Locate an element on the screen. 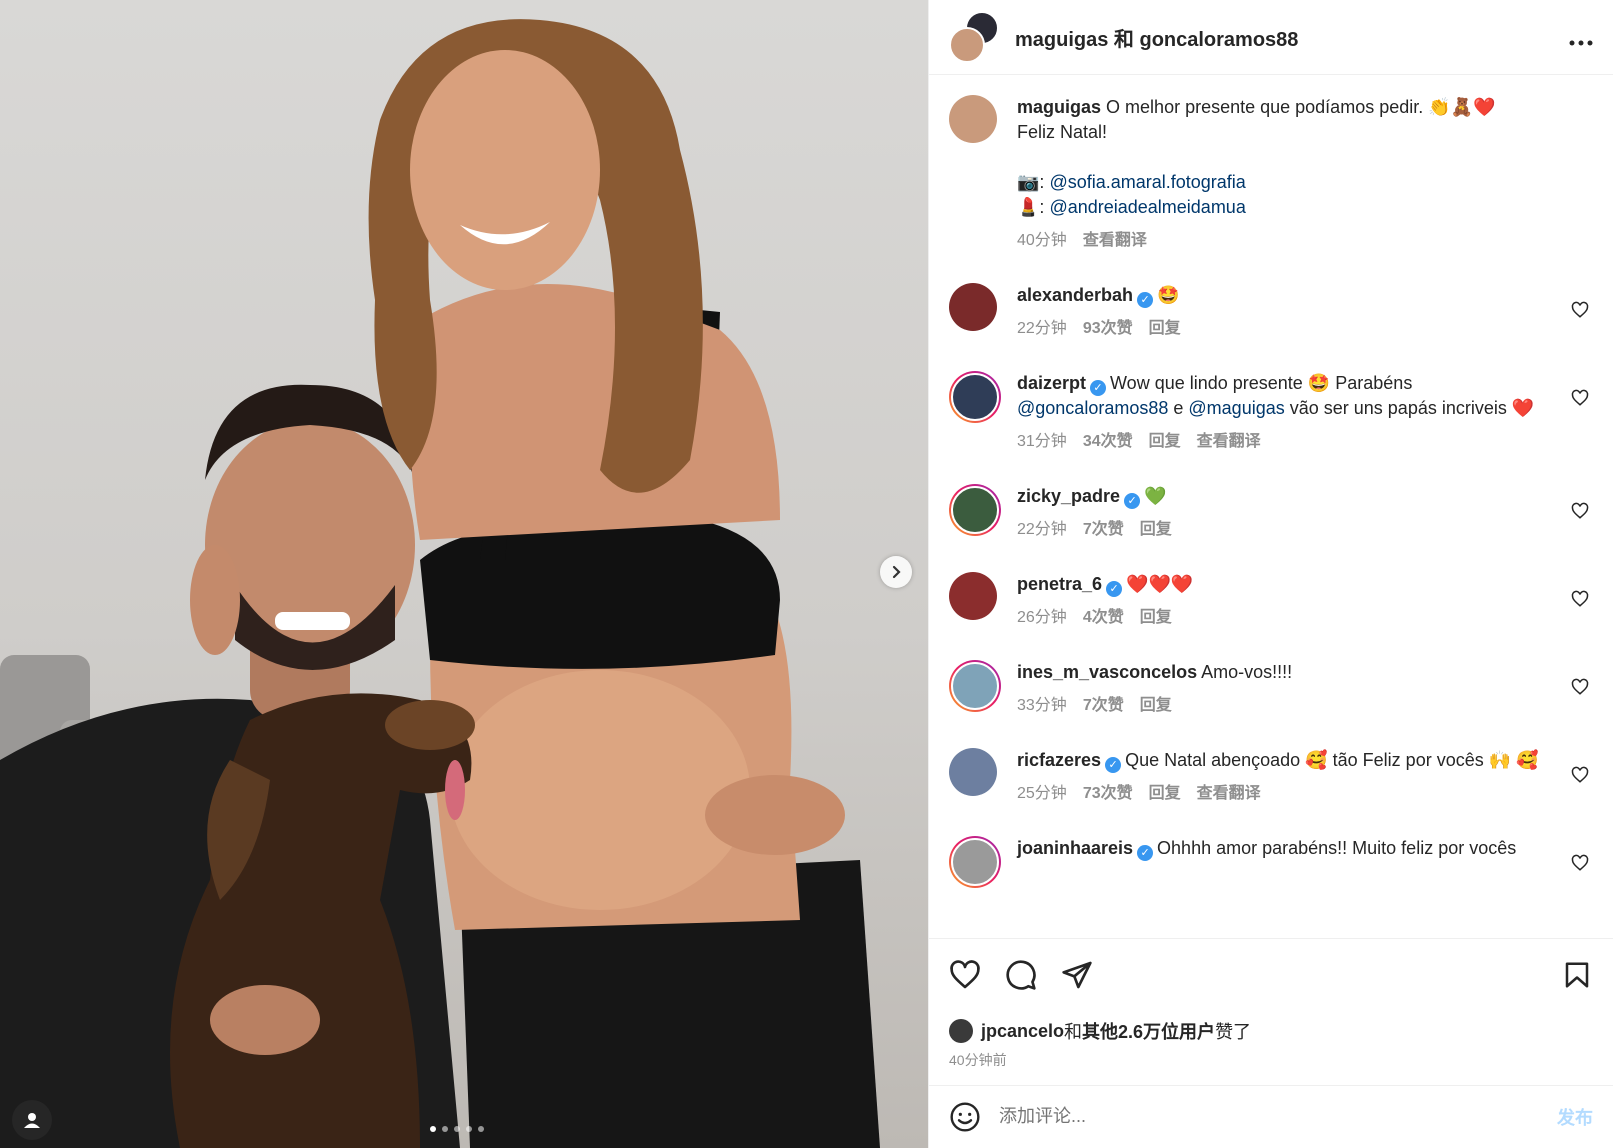 This screenshot has height=1148, width=1613. next-photo-button is located at coordinates (896, 572).